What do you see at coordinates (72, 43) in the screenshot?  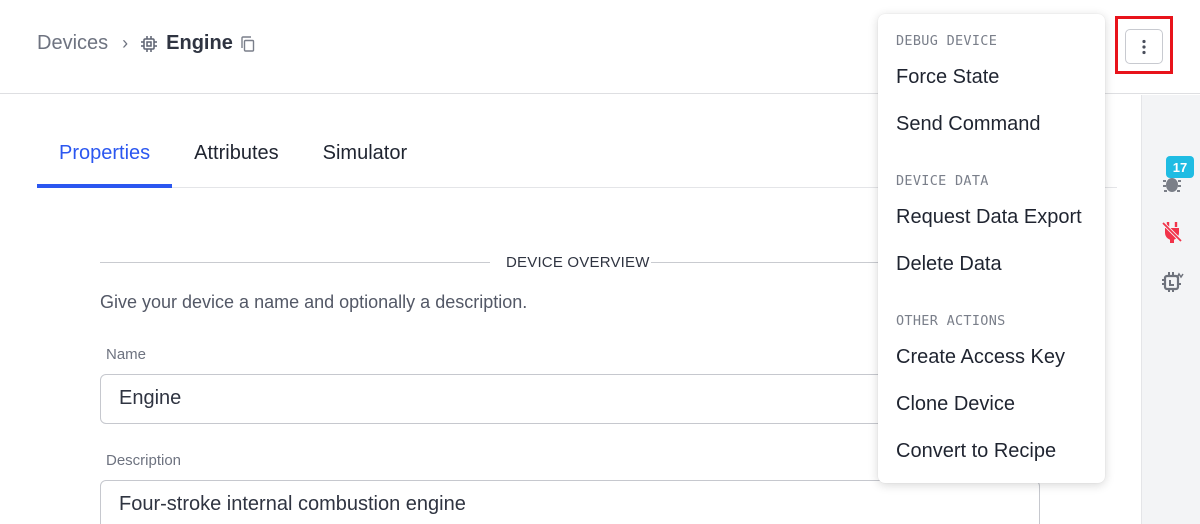 I see `breadcrumb-devices-link: Devices` at bounding box center [72, 43].